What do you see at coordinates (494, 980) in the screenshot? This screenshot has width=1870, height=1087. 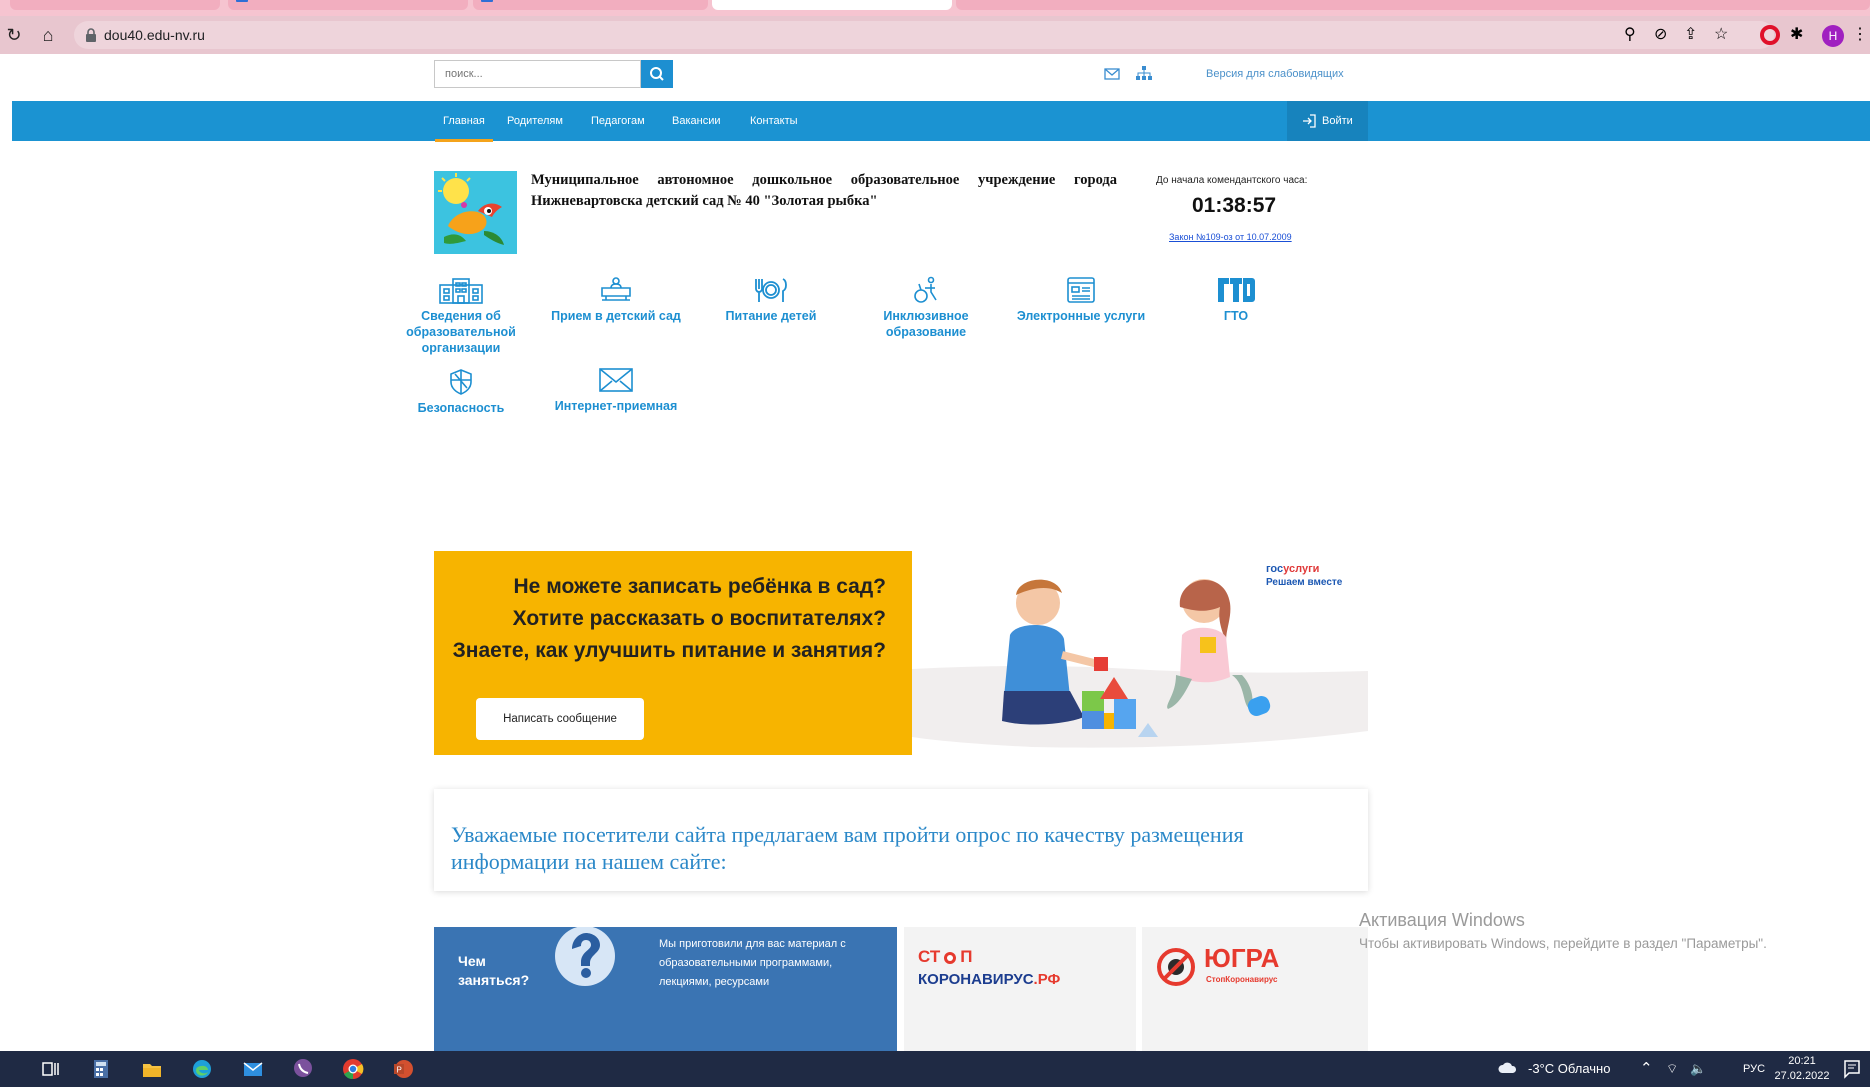 I see `what-to-do-line-2: заняться?` at bounding box center [494, 980].